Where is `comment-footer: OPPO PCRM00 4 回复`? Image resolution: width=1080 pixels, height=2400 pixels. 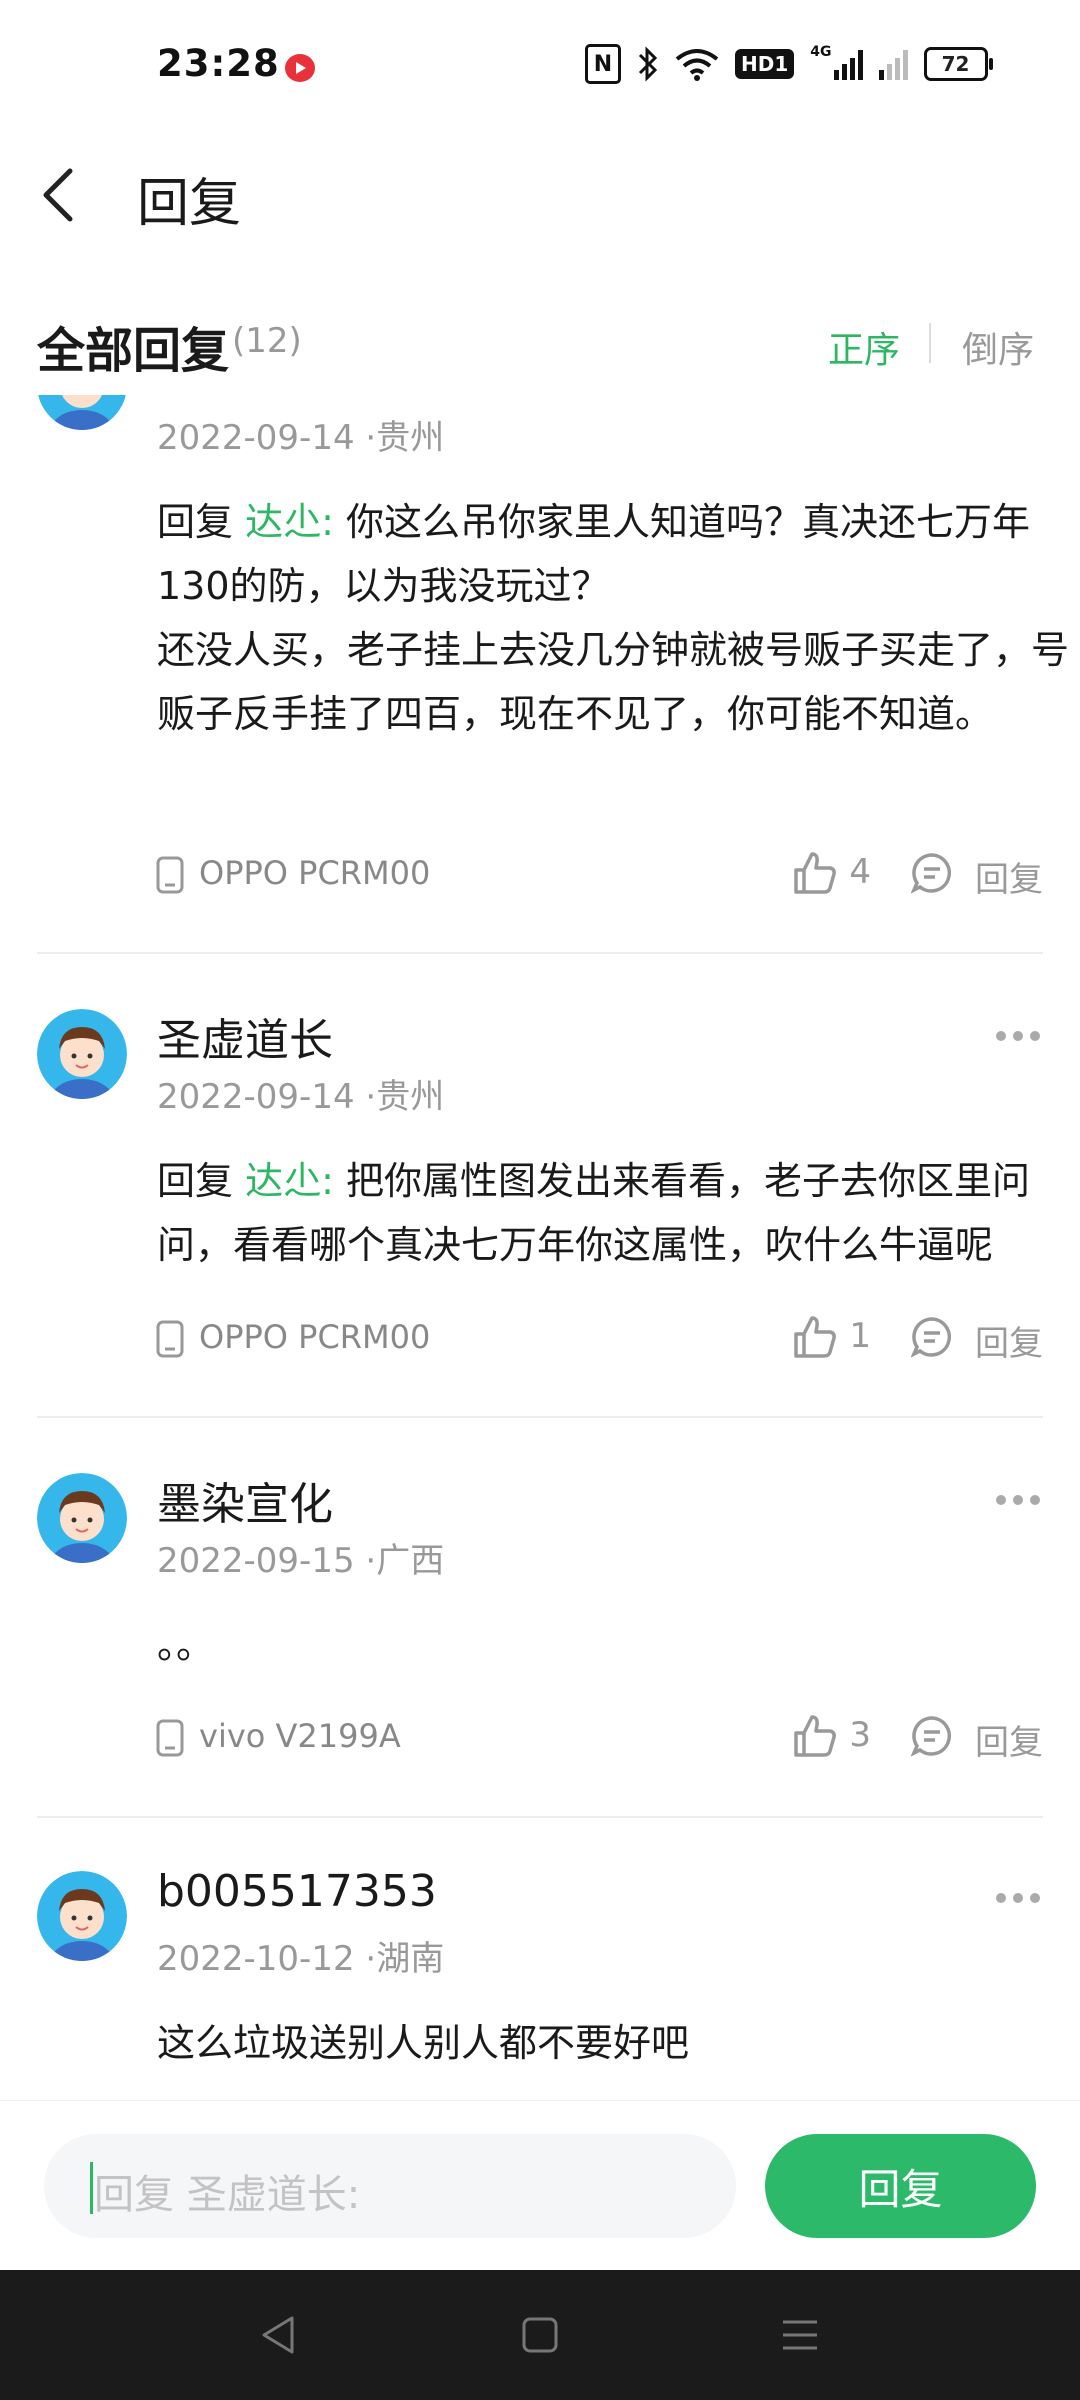 comment-footer: OPPO PCRM00 4 回复 is located at coordinates (599, 875).